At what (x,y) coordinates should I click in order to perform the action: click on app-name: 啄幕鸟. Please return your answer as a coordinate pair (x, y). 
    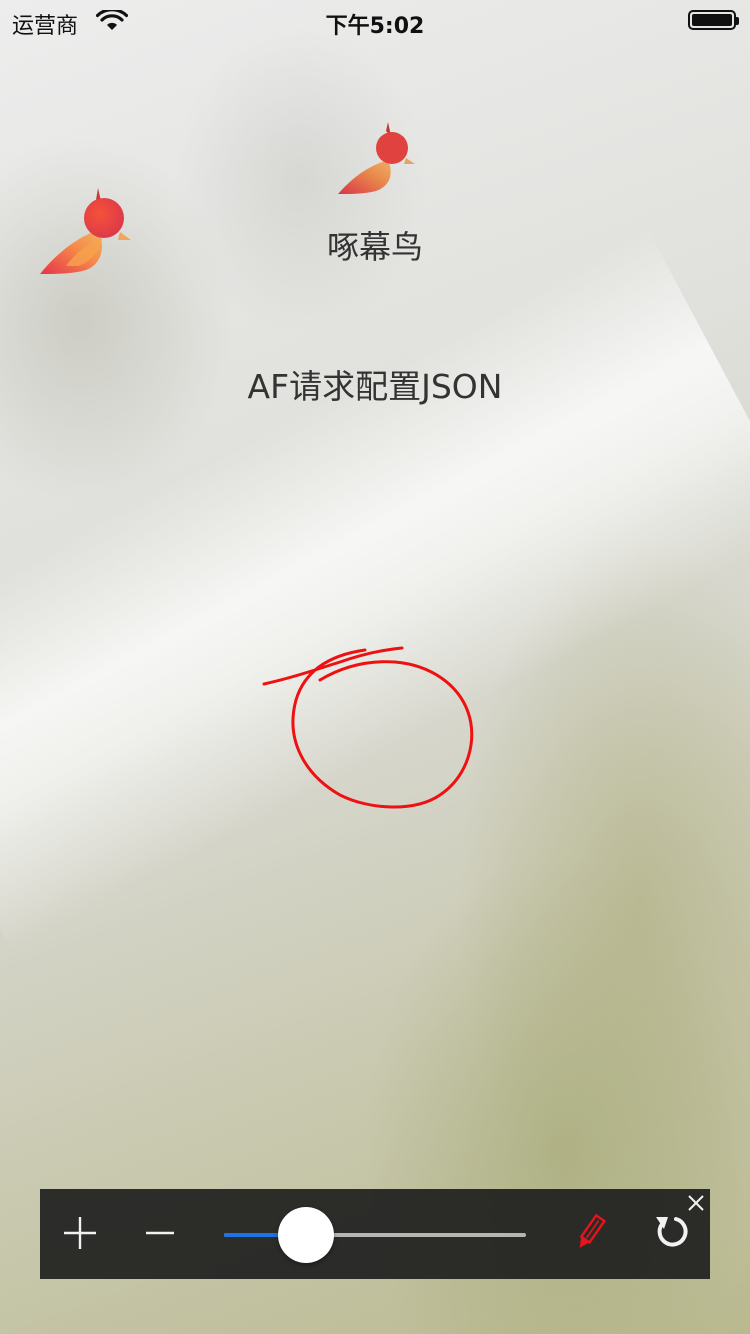
    Looking at the image, I should click on (374, 247).